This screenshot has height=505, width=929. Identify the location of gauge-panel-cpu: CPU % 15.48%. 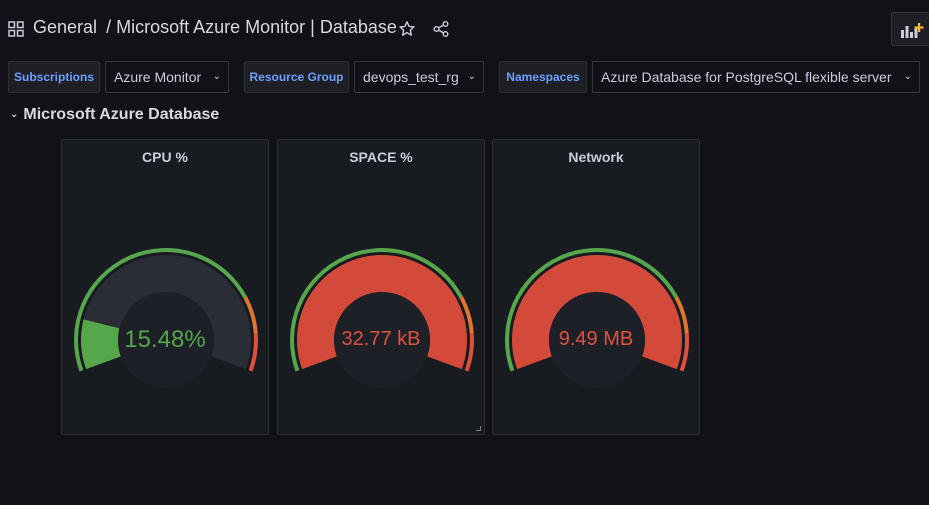
(165, 287).